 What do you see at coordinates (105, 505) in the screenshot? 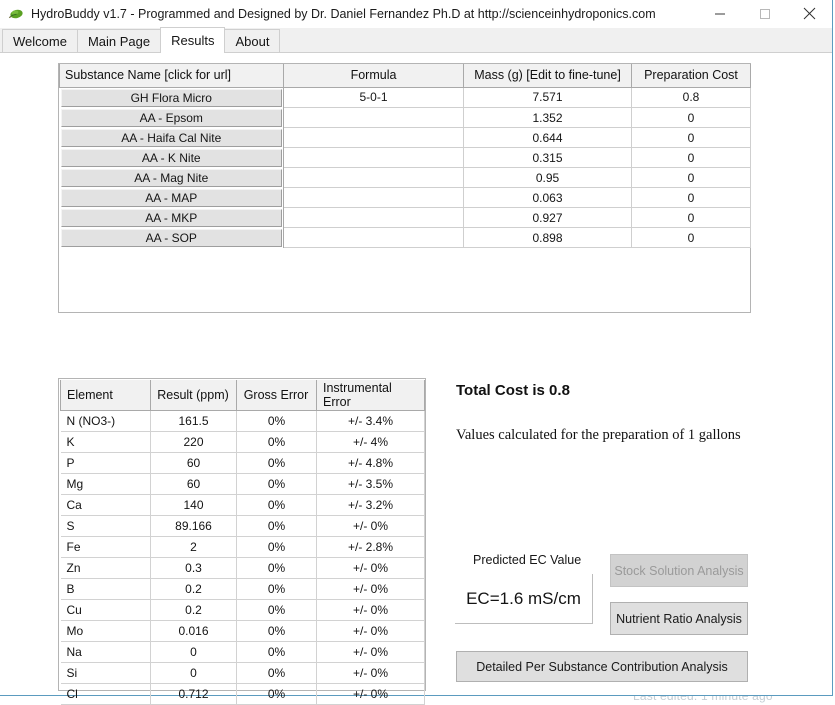
I see `element-cell: Ca` at bounding box center [105, 505].